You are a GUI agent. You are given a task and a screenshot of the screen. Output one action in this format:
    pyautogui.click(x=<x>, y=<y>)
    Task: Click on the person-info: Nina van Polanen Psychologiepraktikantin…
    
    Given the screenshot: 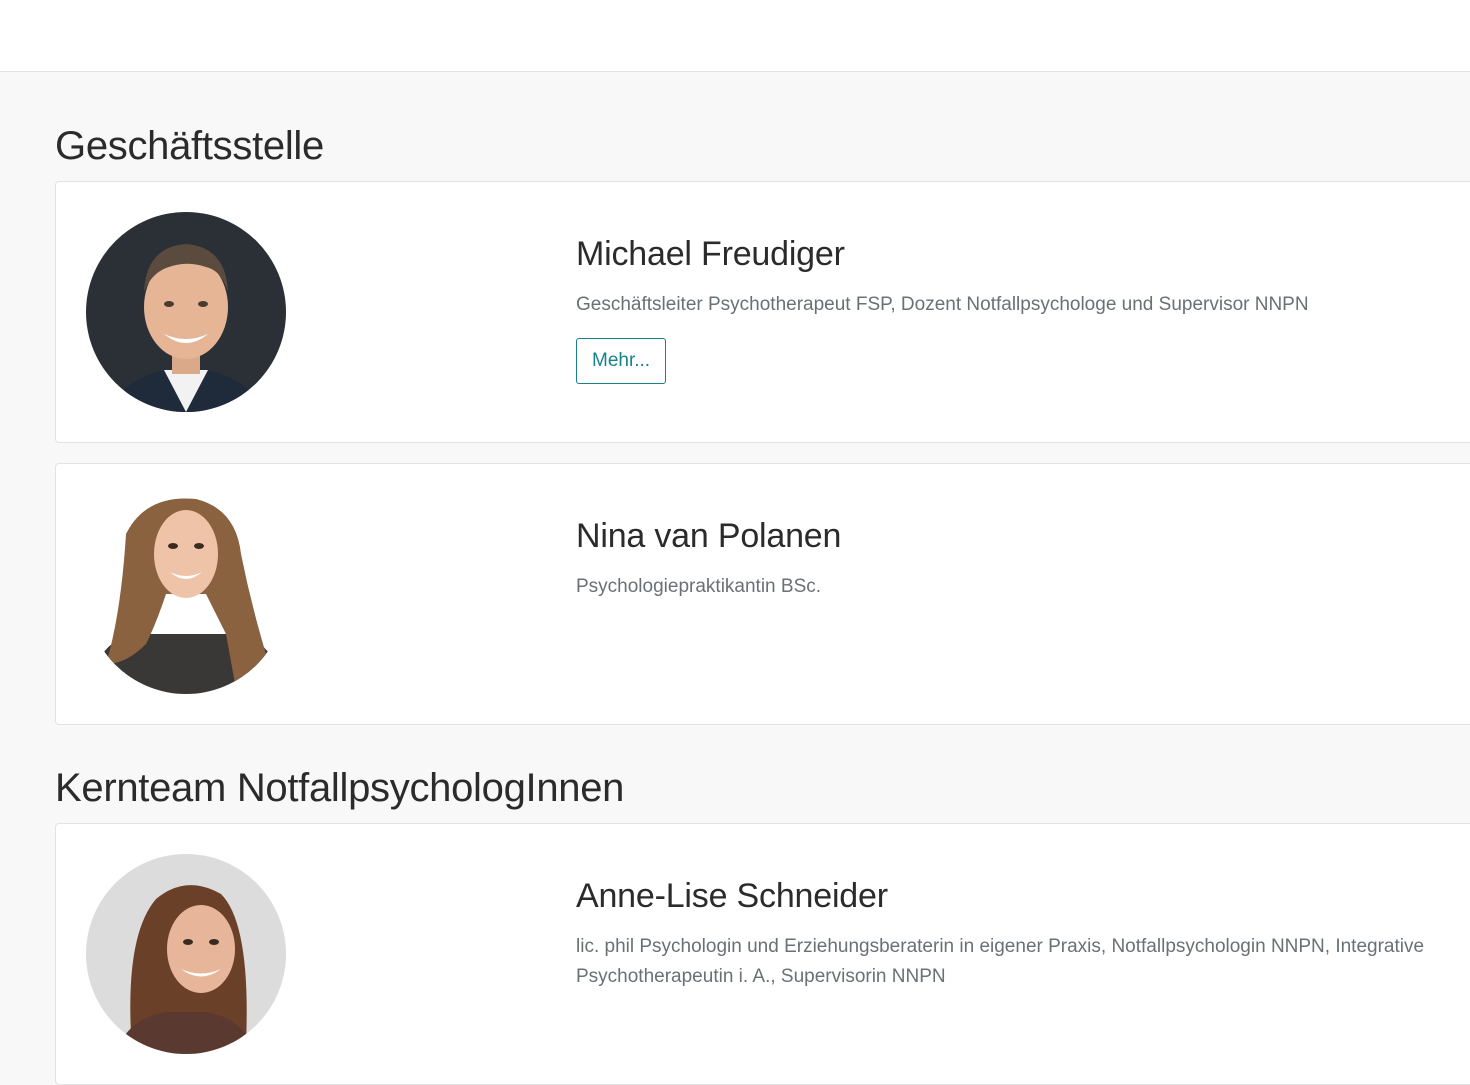 What is the action you would take?
    pyautogui.click(x=1016, y=558)
    